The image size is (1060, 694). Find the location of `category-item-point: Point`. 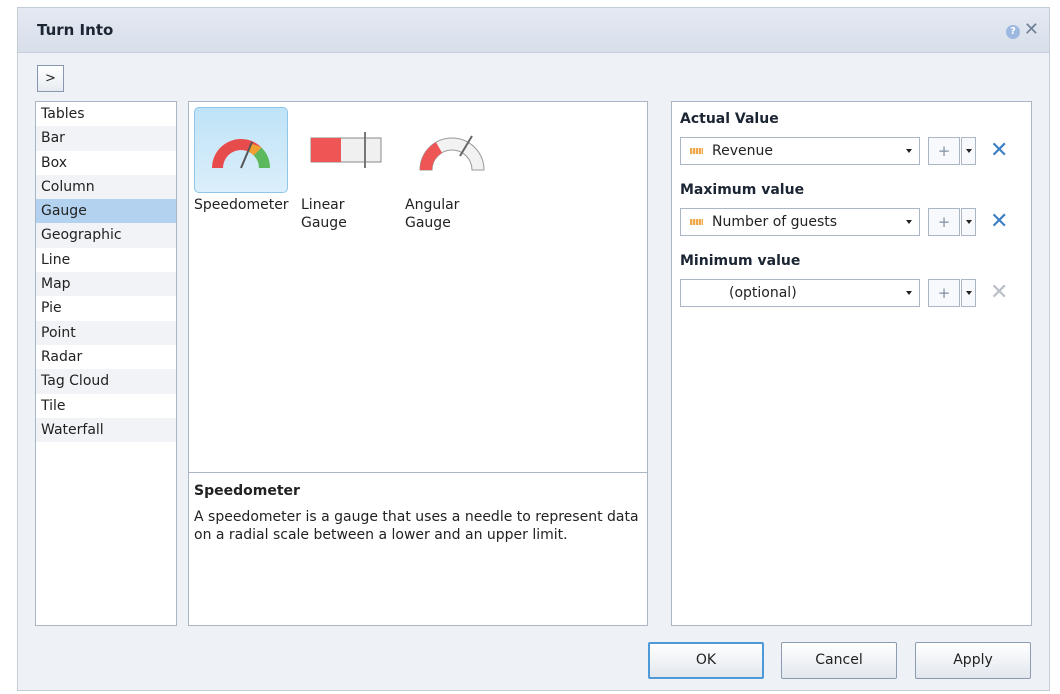

category-item-point: Point is located at coordinates (106, 332).